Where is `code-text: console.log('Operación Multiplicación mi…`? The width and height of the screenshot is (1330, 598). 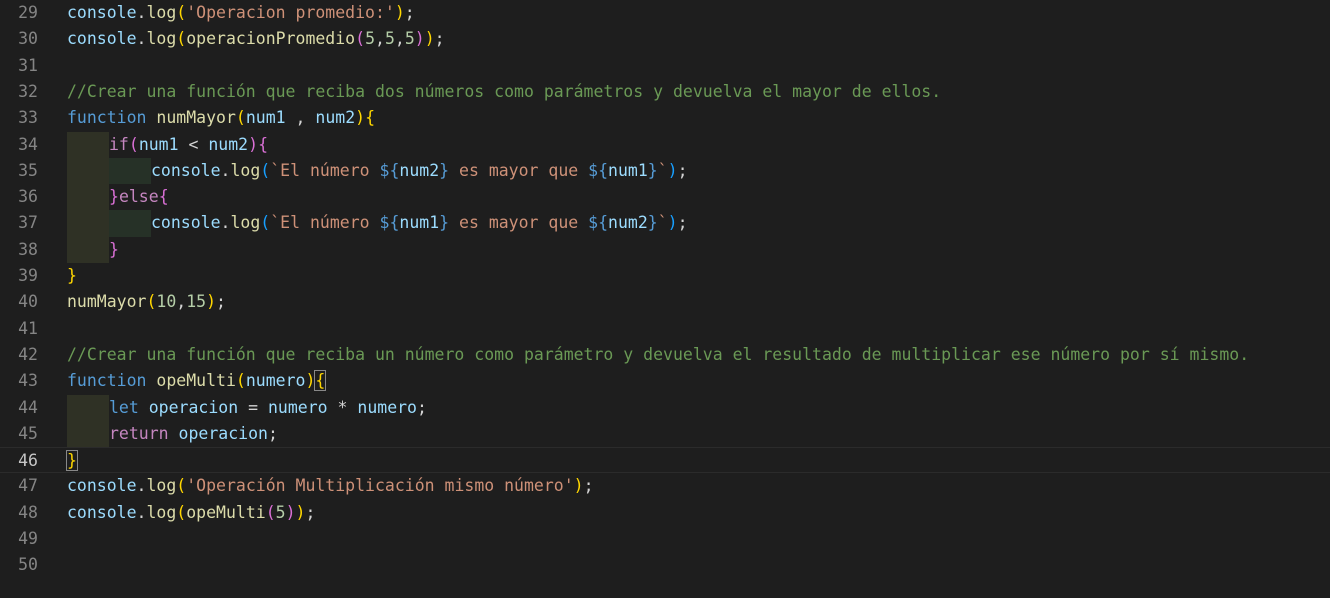 code-text: console.log('Operación Multiplicación mi… is located at coordinates (330, 486).